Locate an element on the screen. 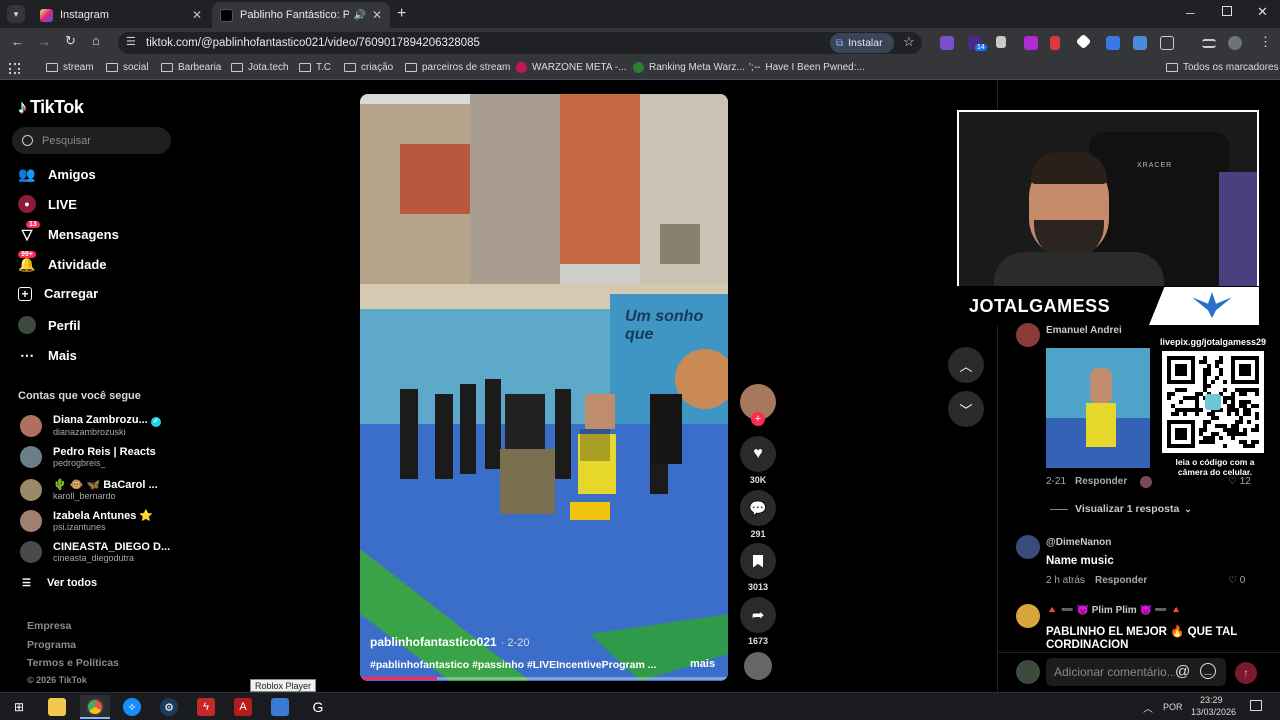 This screenshot has height=720, width=1280. following-account: Izabela Antunes ⭐ psi.izantunes is located at coordinates (86, 520).